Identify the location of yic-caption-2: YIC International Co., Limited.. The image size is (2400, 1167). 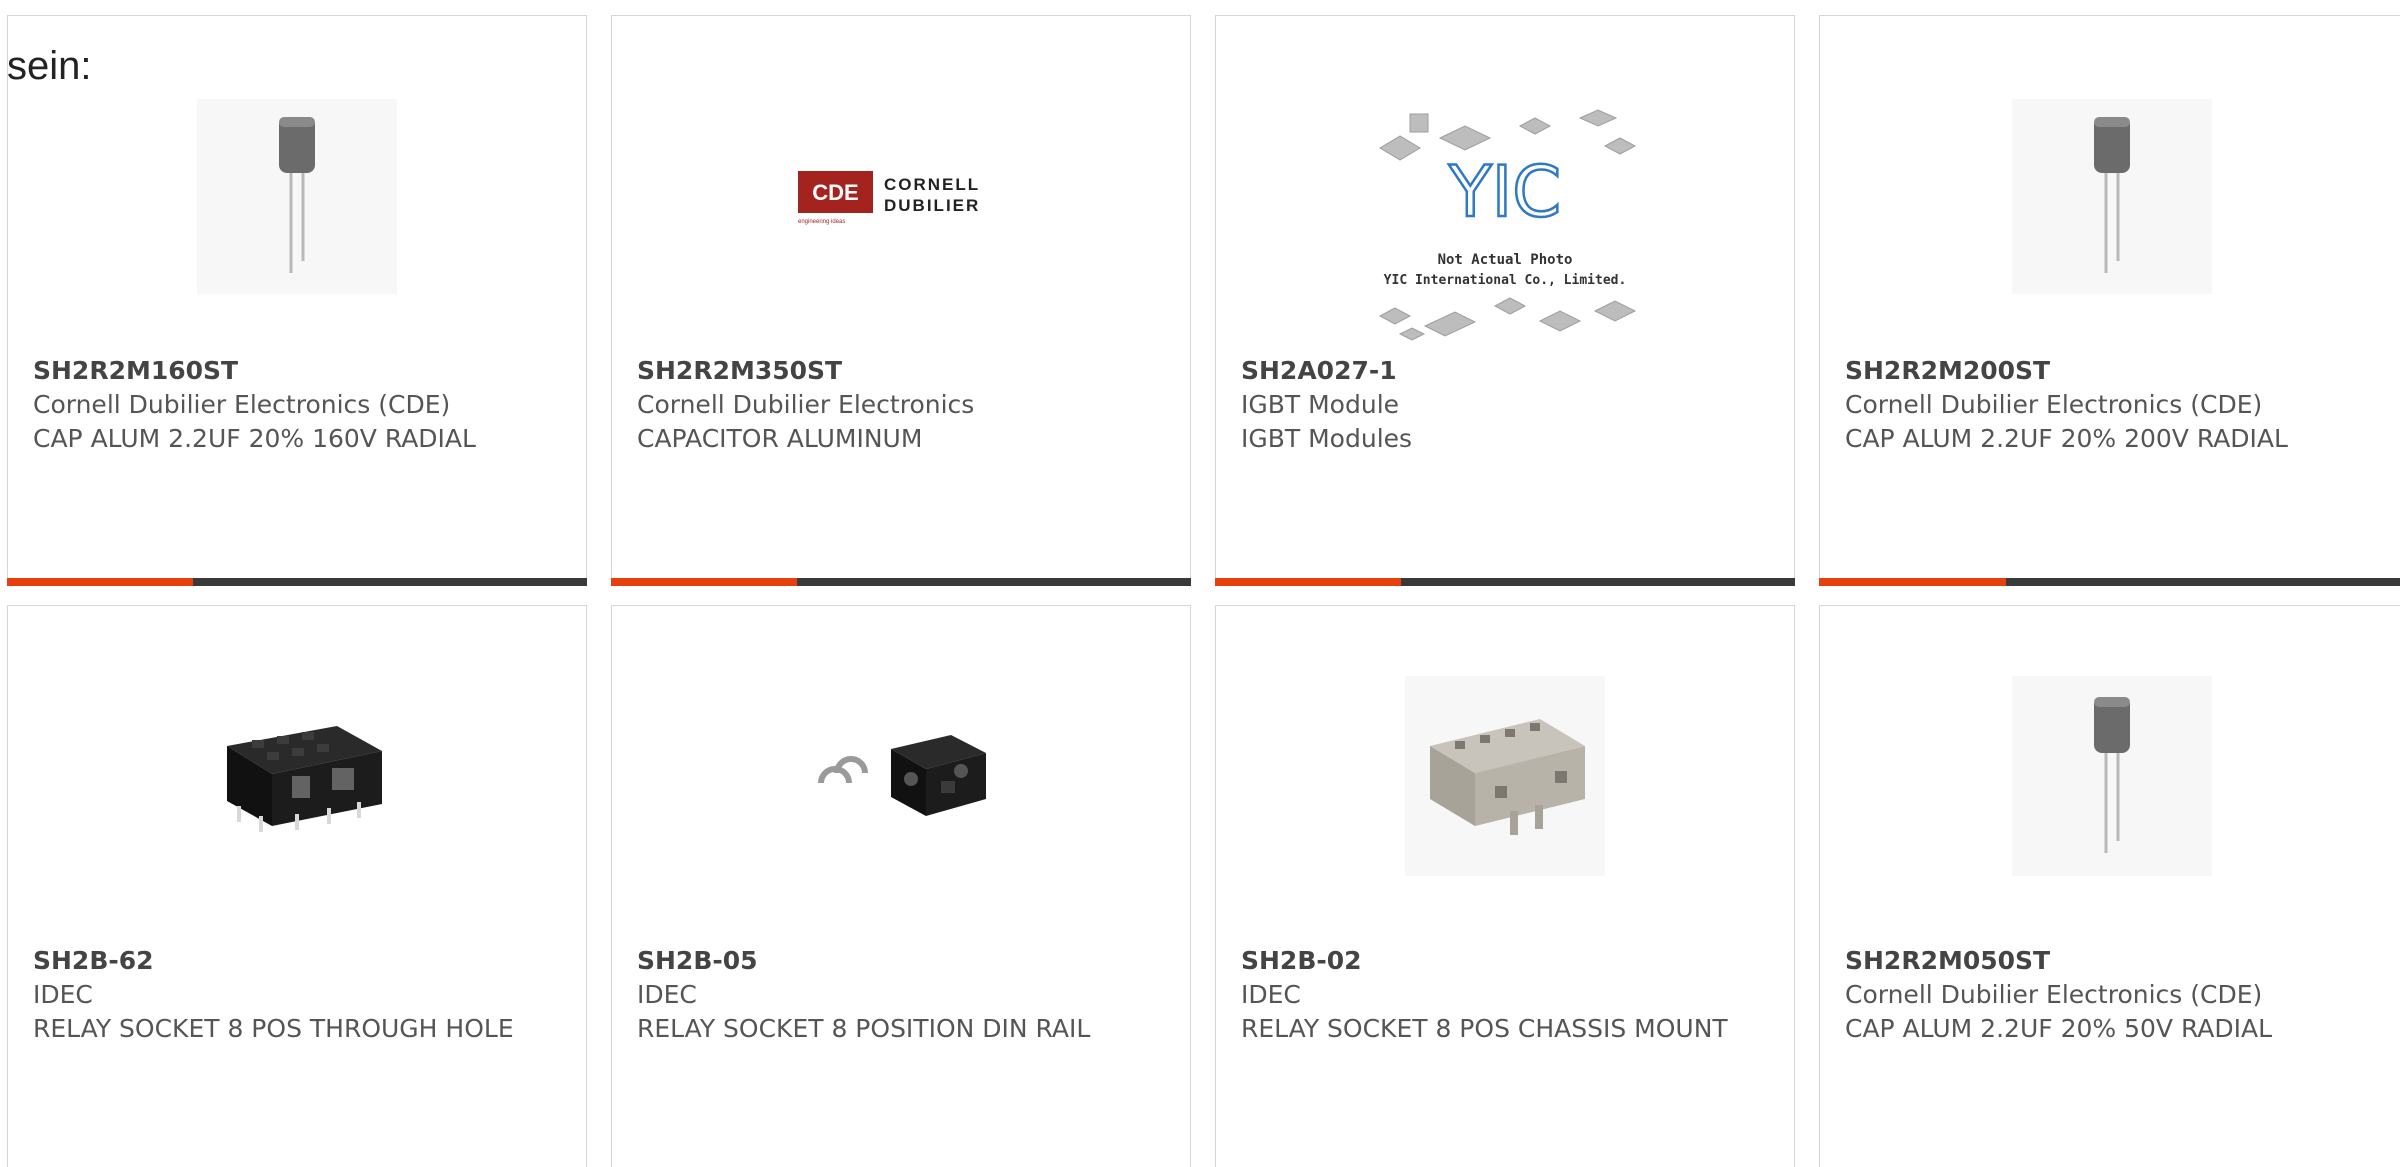
(1505, 280).